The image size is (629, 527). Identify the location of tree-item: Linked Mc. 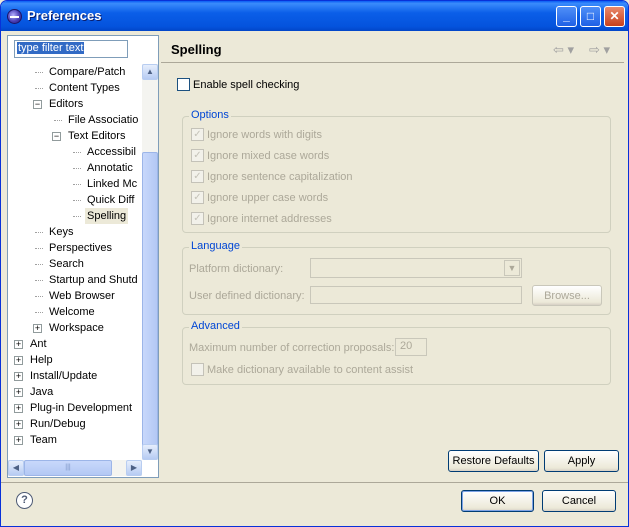
(75, 184).